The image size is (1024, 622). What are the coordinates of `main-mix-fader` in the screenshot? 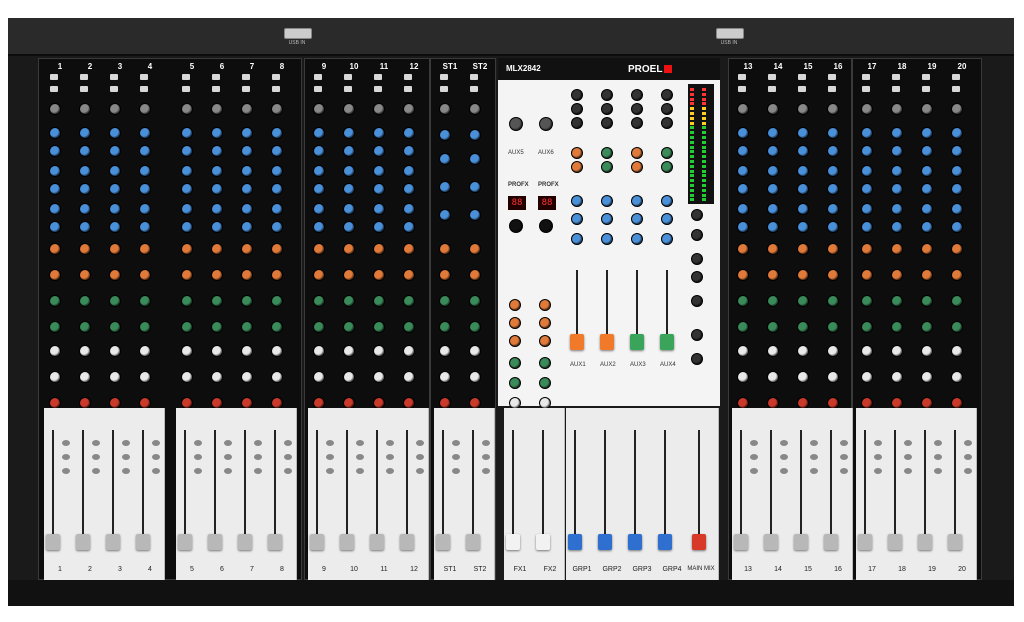 It's located at (699, 542).